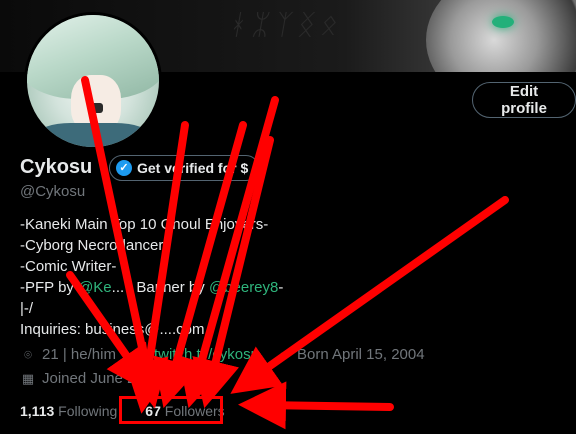 This screenshot has height=434, width=576. I want to click on annotation-arrow, so click(316, 405).